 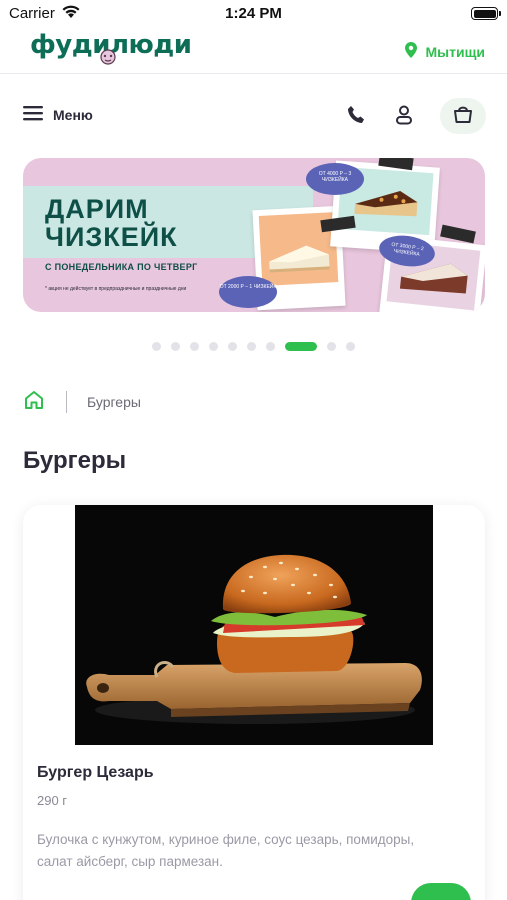 I want to click on home-icon, so click(x=34, y=402).